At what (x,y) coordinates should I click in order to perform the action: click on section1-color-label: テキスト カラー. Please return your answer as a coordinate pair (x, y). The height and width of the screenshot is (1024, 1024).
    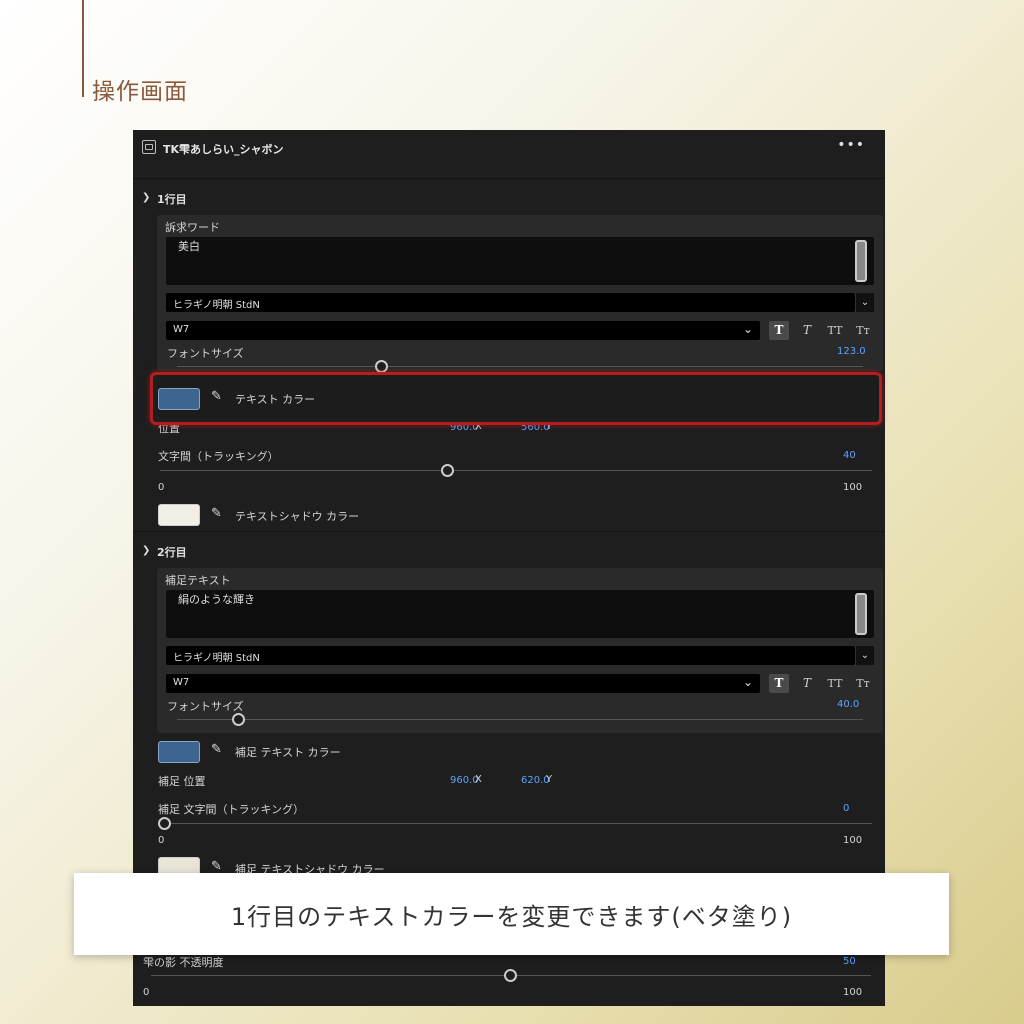
    Looking at the image, I should click on (275, 399).